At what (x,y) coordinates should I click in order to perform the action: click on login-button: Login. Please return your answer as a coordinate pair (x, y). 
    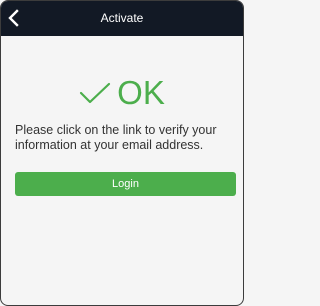
    Looking at the image, I should click on (125, 184).